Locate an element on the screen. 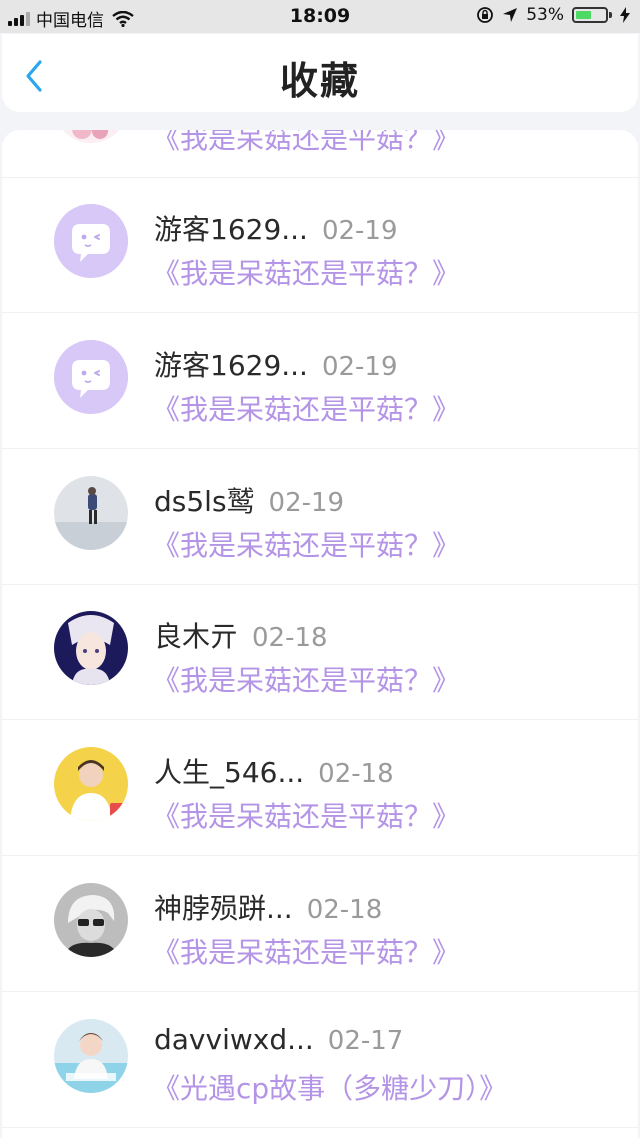 This screenshot has width=640, height=1138. item-meta: ds5ls鹫 02-19 is located at coordinates (249, 500).